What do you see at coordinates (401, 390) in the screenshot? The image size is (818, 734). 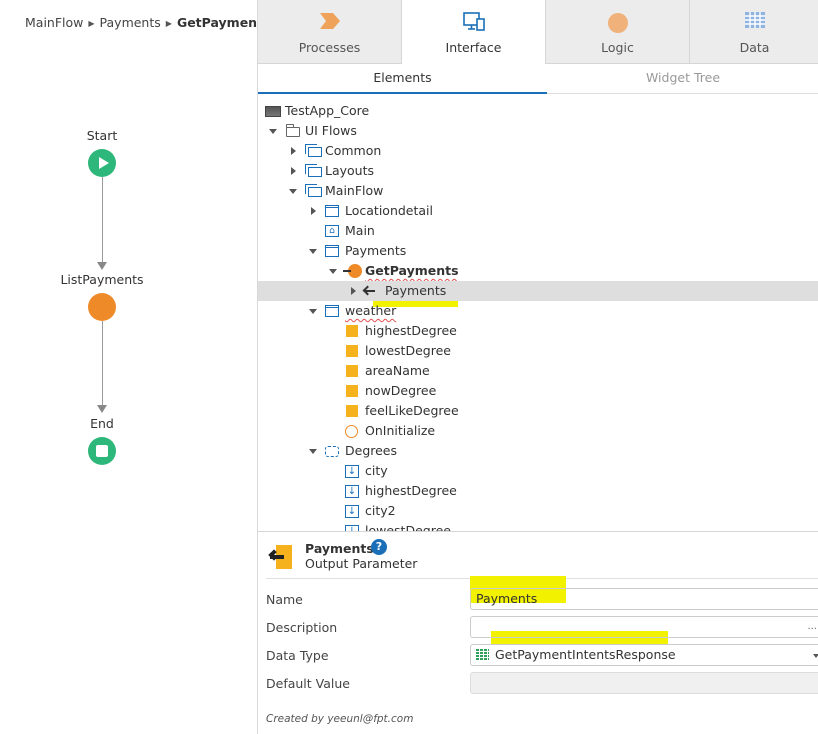 I see `tree-item-label: nowDegree` at bounding box center [401, 390].